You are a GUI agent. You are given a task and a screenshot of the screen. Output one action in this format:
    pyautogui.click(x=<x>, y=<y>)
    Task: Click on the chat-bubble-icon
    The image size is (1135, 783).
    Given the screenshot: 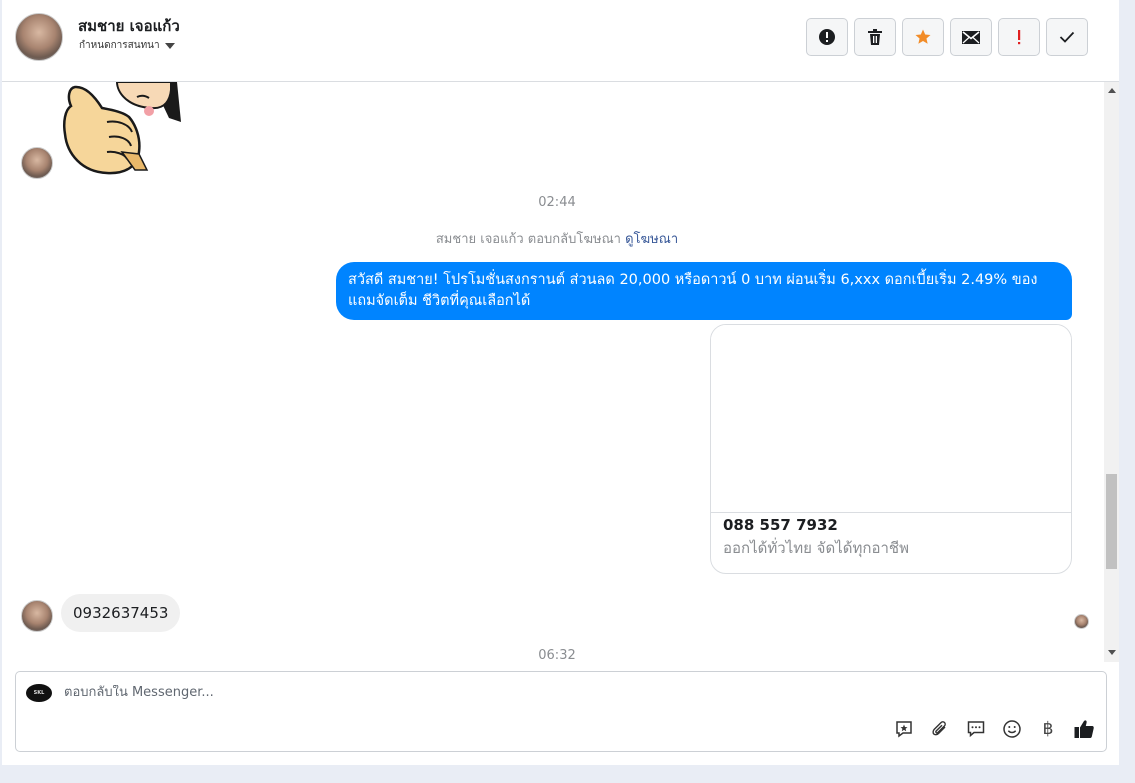 What is the action you would take?
    pyautogui.click(x=976, y=729)
    